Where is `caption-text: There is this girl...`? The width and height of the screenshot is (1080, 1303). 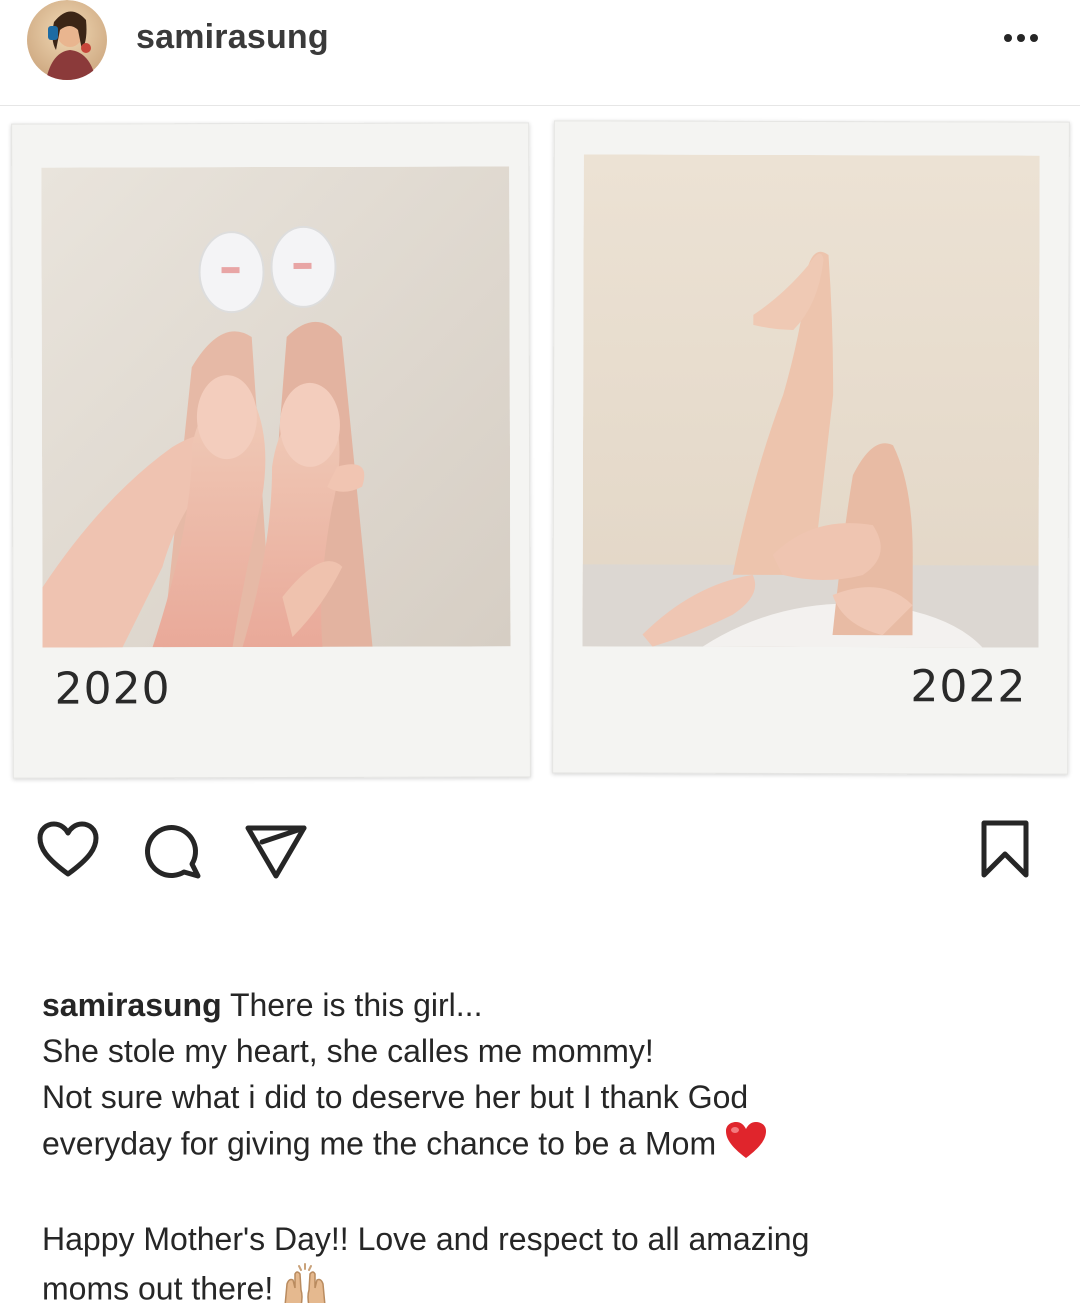 caption-text: There is this girl... is located at coordinates (352, 1005).